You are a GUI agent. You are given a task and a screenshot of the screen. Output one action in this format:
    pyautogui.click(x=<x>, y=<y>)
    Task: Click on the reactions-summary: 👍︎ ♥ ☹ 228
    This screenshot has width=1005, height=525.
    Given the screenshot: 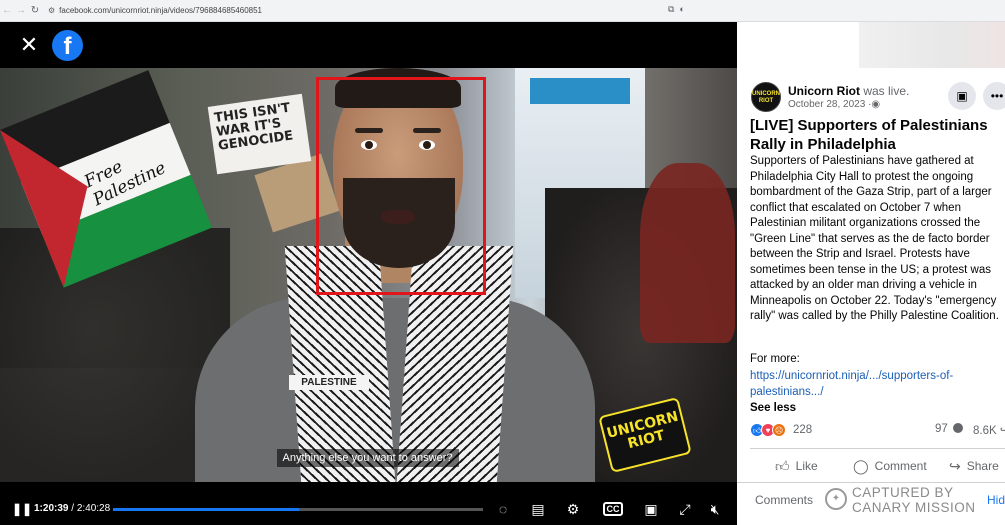 What is the action you would take?
    pyautogui.click(x=781, y=430)
    